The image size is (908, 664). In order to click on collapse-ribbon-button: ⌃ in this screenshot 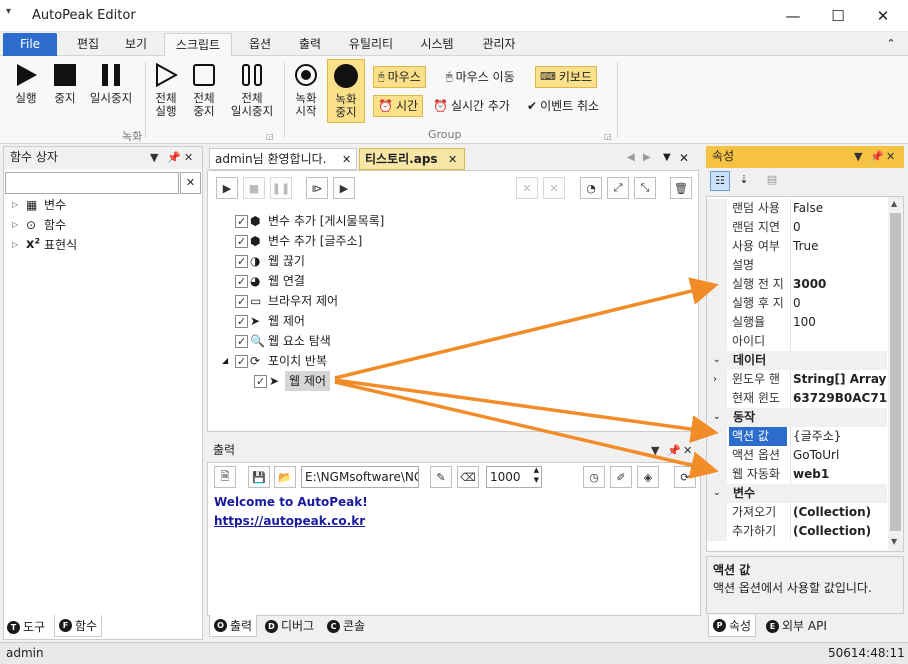, I will do `click(891, 44)`.